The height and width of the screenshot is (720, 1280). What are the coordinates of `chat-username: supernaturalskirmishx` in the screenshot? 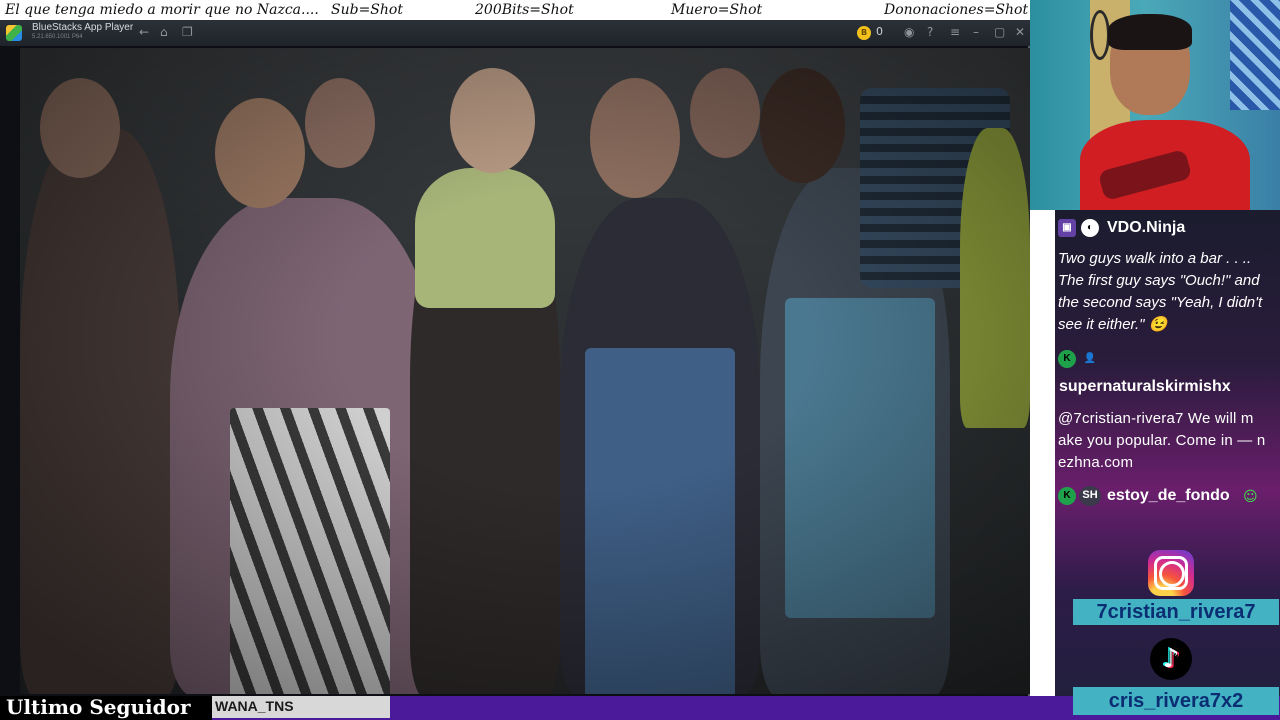 It's located at (1145, 387).